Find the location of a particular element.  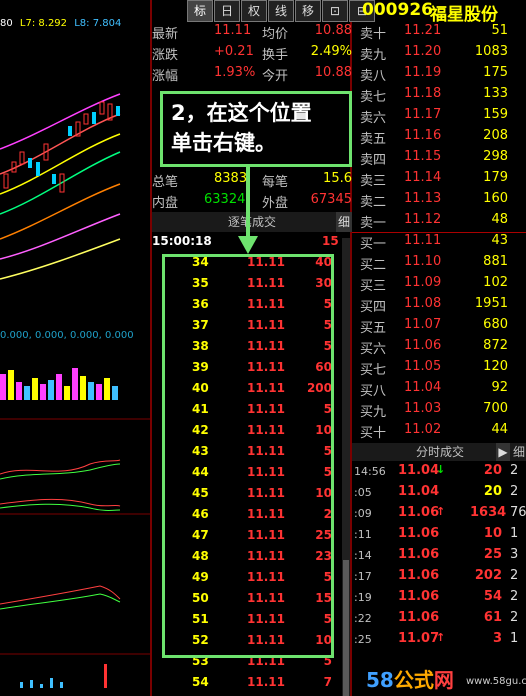

fenshi-play-icon: ▶ is located at coordinates (503, 452).